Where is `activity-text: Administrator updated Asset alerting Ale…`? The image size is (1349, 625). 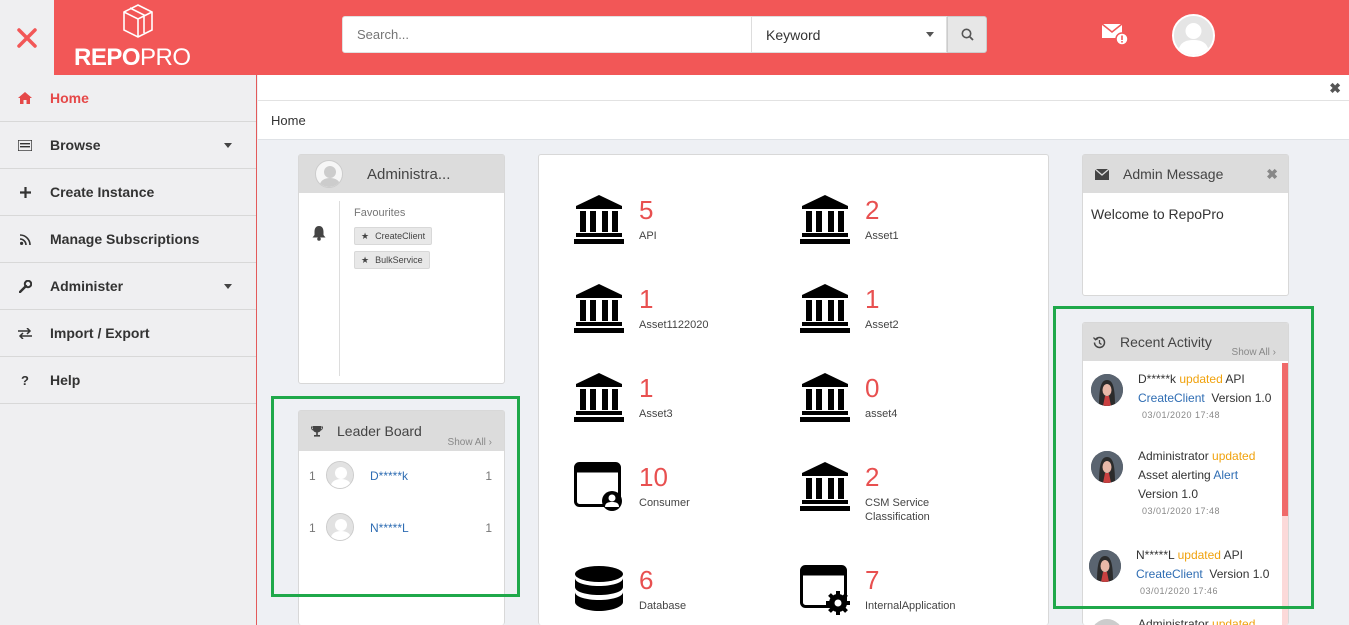
activity-text: Administrator updated Asset alerting Ale… is located at coordinates (1210, 482).